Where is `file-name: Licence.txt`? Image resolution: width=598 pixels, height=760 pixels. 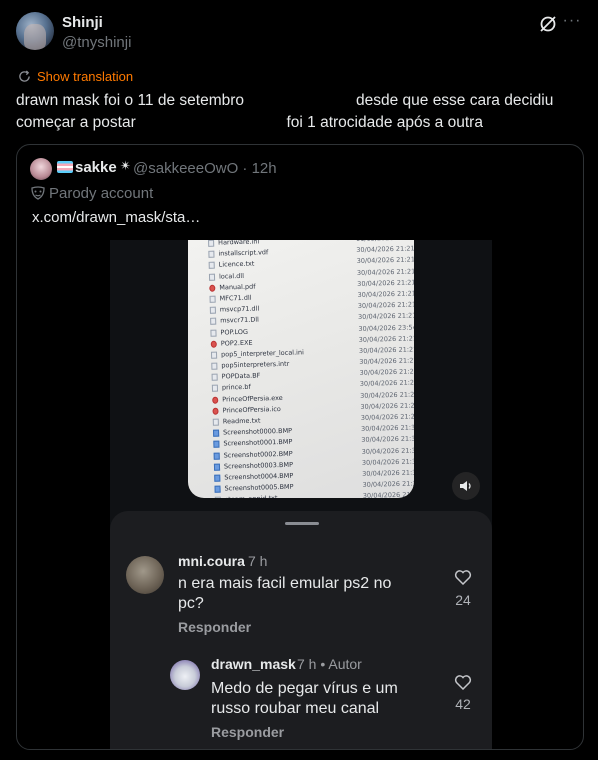
file-name: Licence.txt is located at coordinates (236, 264).